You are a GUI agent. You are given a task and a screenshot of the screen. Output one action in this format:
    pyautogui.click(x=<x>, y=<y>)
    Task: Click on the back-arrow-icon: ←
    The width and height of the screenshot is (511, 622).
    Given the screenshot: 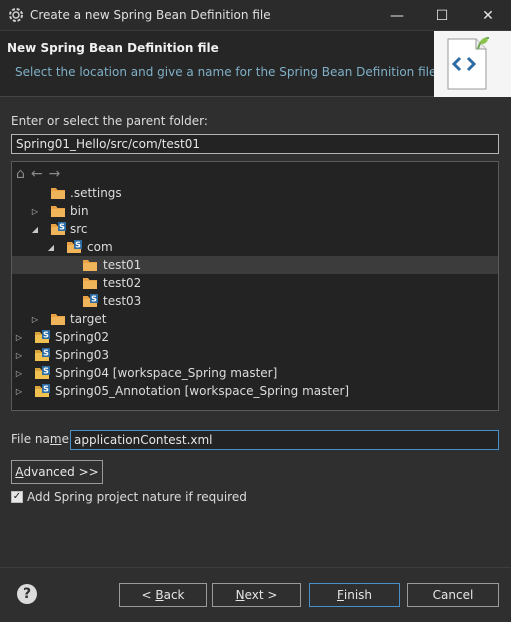 What is the action you would take?
    pyautogui.click(x=37, y=174)
    